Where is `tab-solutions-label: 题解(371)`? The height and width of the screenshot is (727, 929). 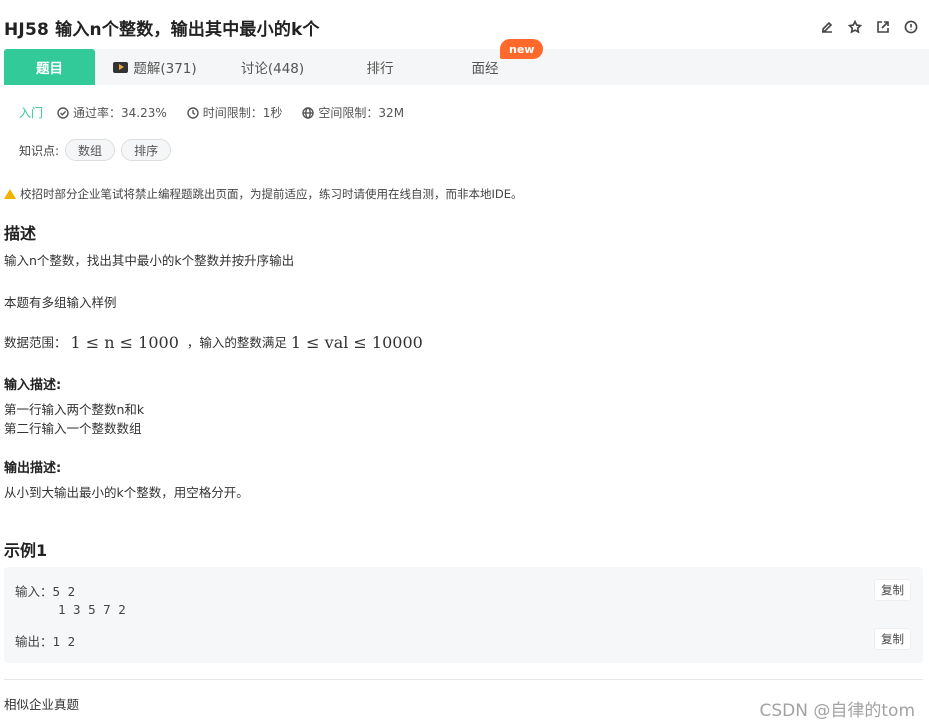
tab-solutions-label: 题解(371) is located at coordinates (165, 69).